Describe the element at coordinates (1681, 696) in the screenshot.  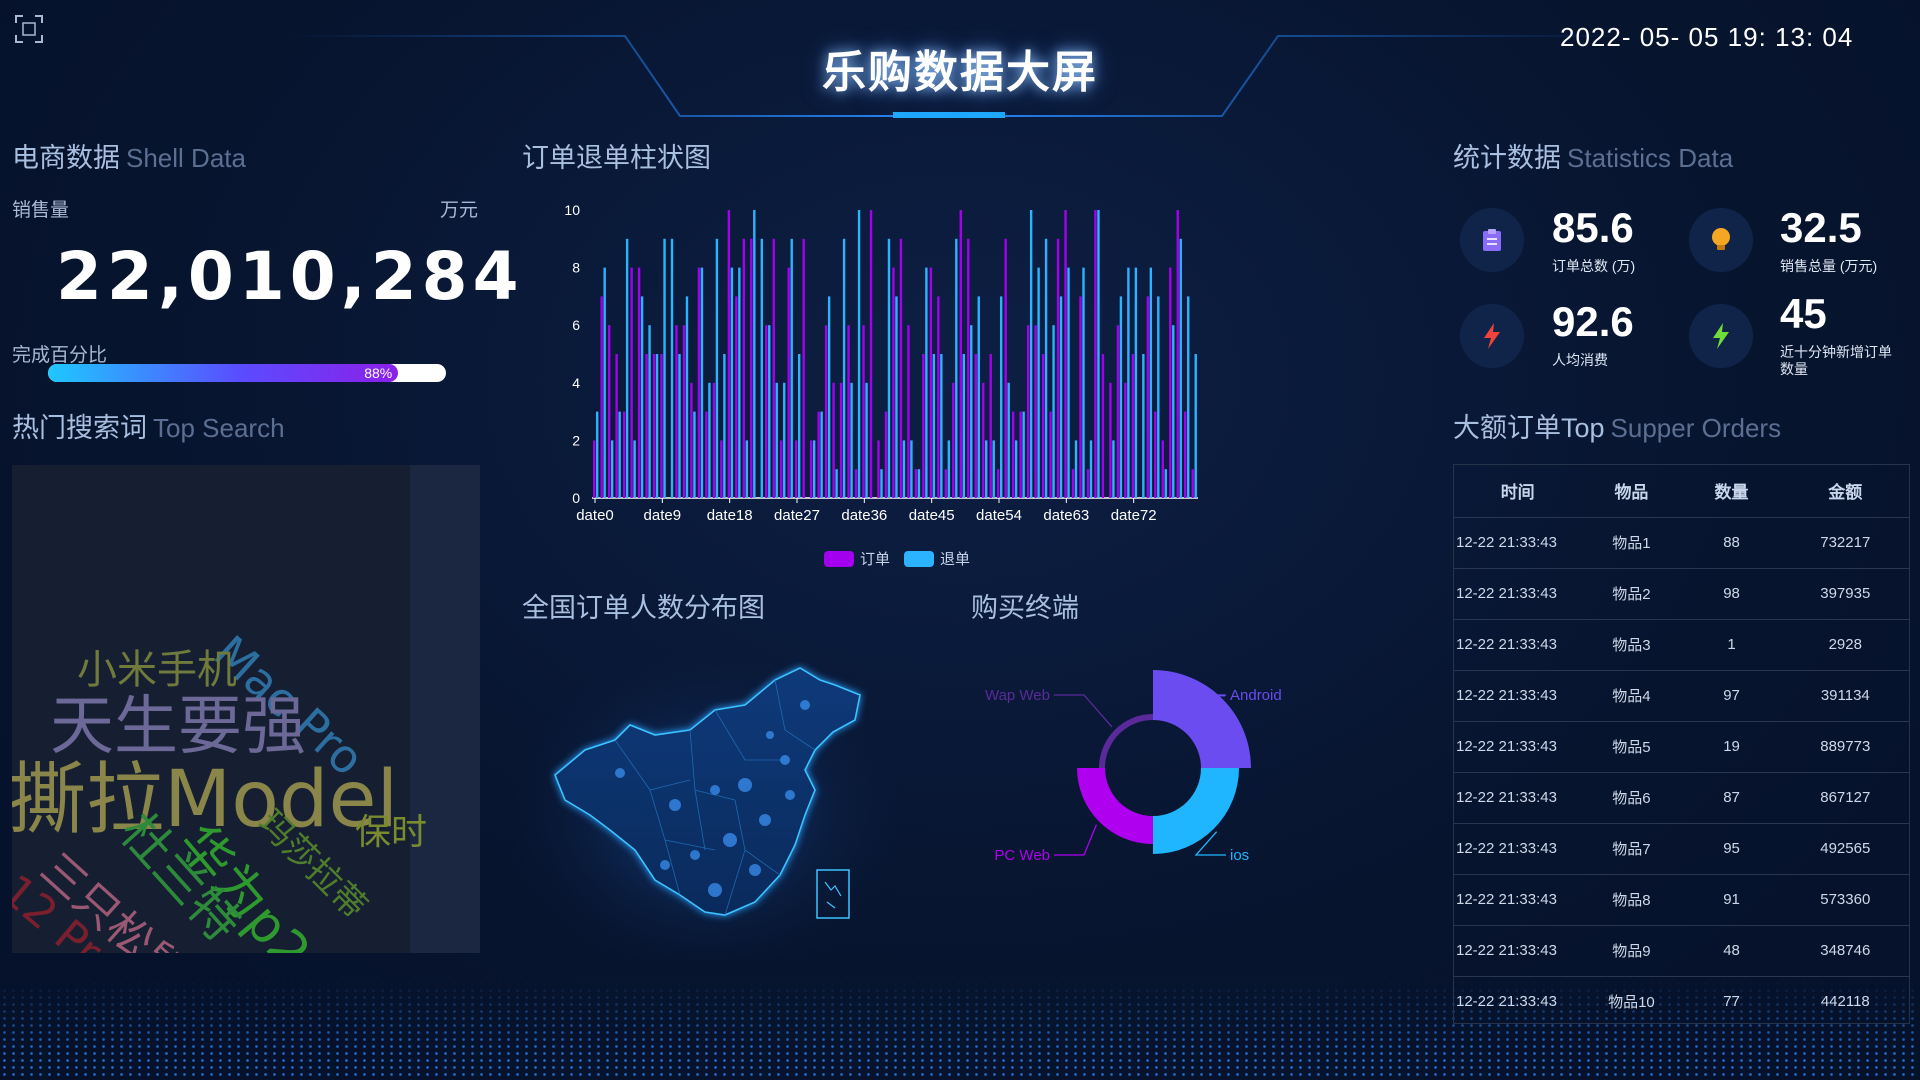
I see `table-row: 12-22 21:33:43 物品4 97 391134` at that location.